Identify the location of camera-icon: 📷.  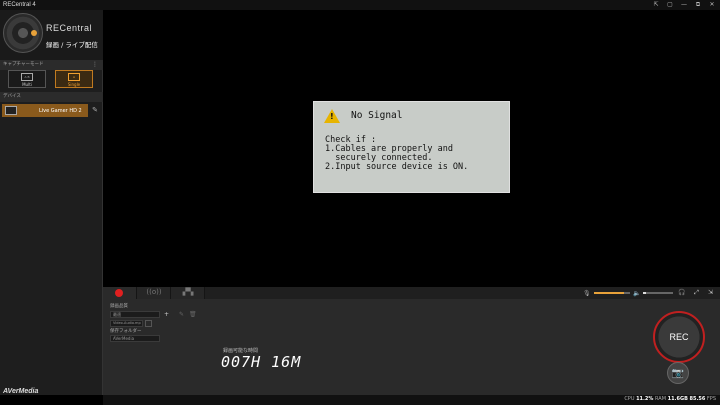
(678, 373).